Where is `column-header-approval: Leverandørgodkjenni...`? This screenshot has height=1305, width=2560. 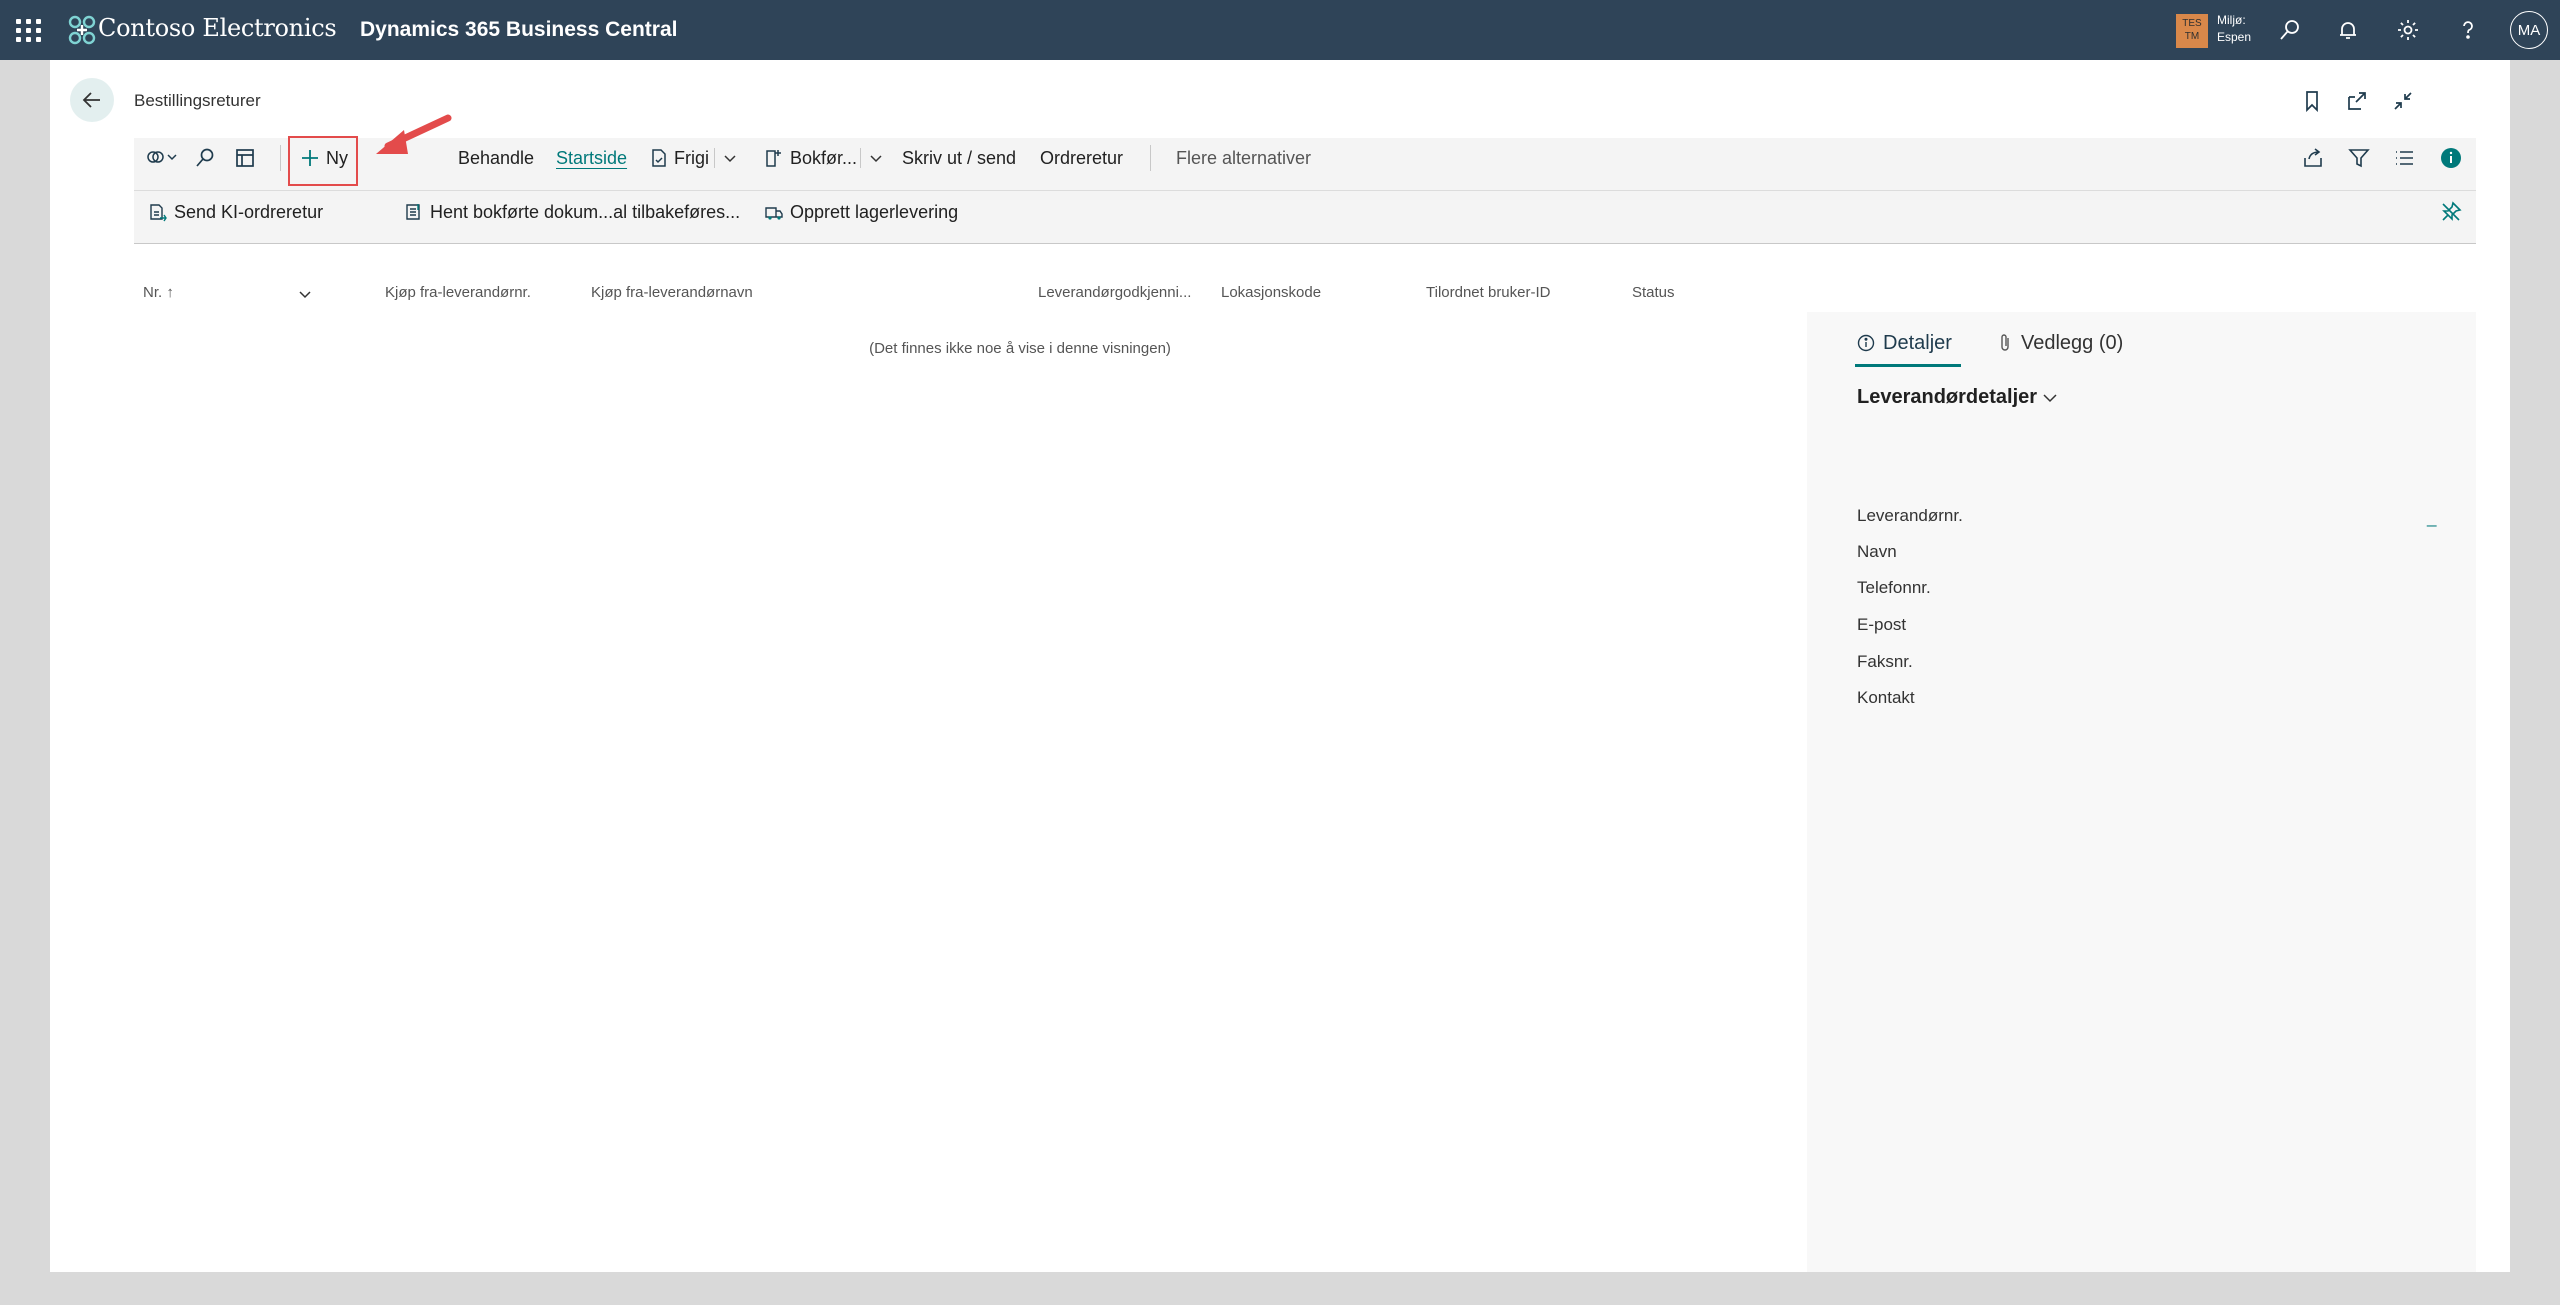 column-header-approval: Leverandørgodkjenni... is located at coordinates (1114, 292).